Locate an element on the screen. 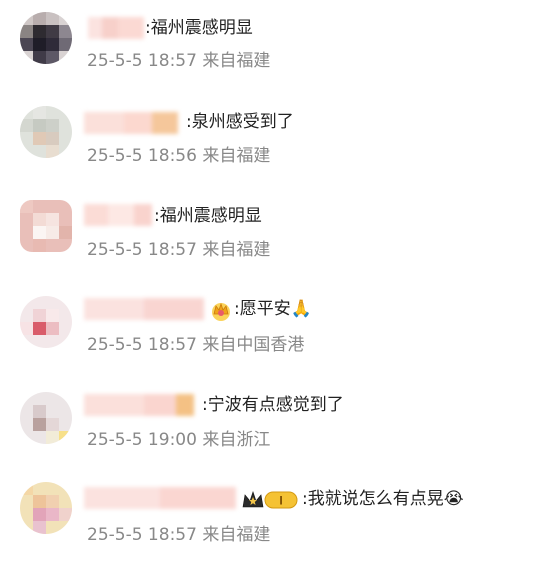 The height and width of the screenshot is (572, 538). comment-meta: 25-5-5 18:57 来自中国香港 is located at coordinates (195, 345).